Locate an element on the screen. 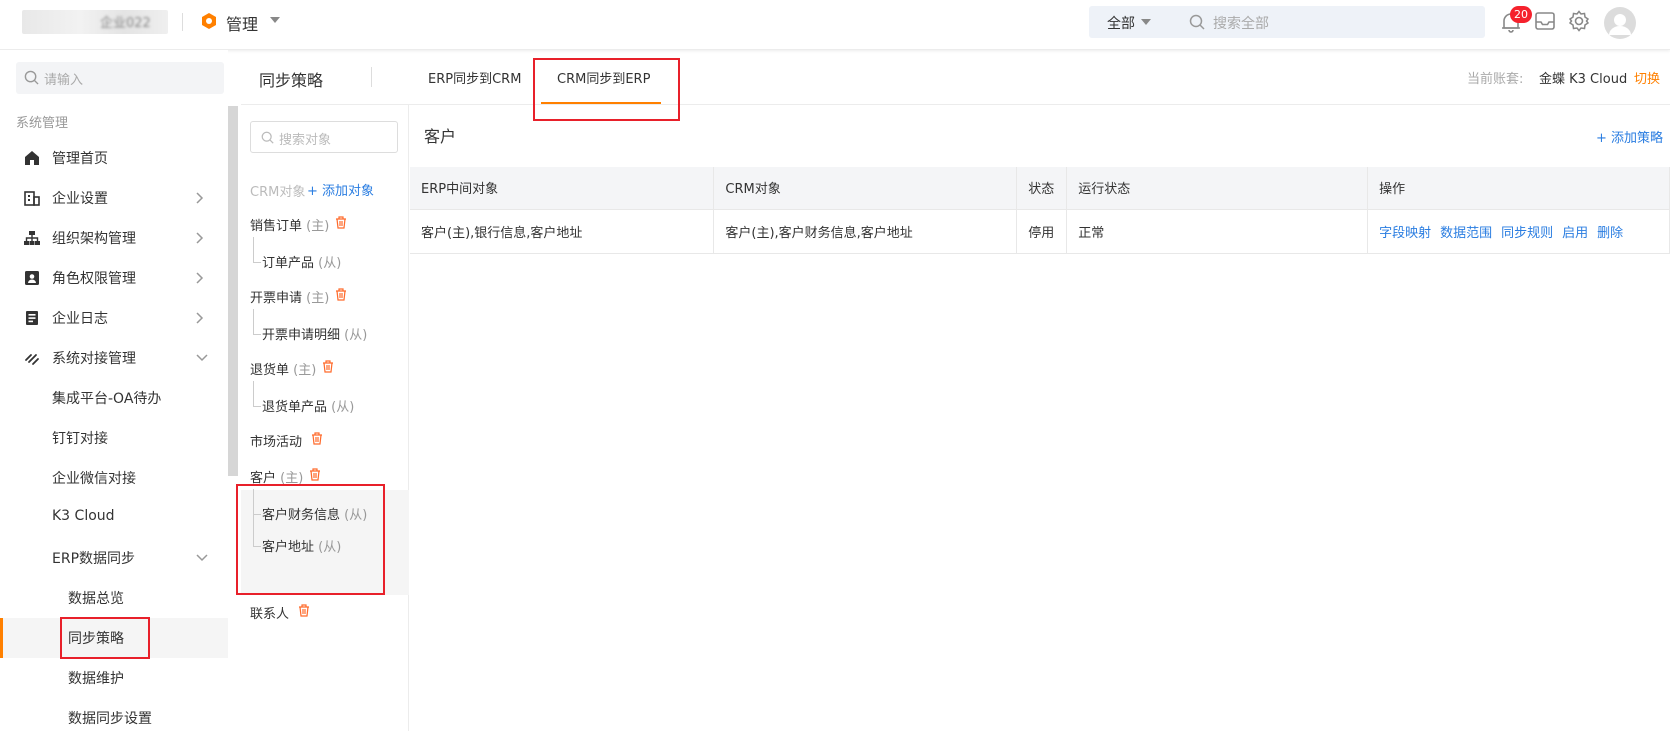 The width and height of the screenshot is (1670, 738). sidebar-search: 请输入 is located at coordinates (120, 78).